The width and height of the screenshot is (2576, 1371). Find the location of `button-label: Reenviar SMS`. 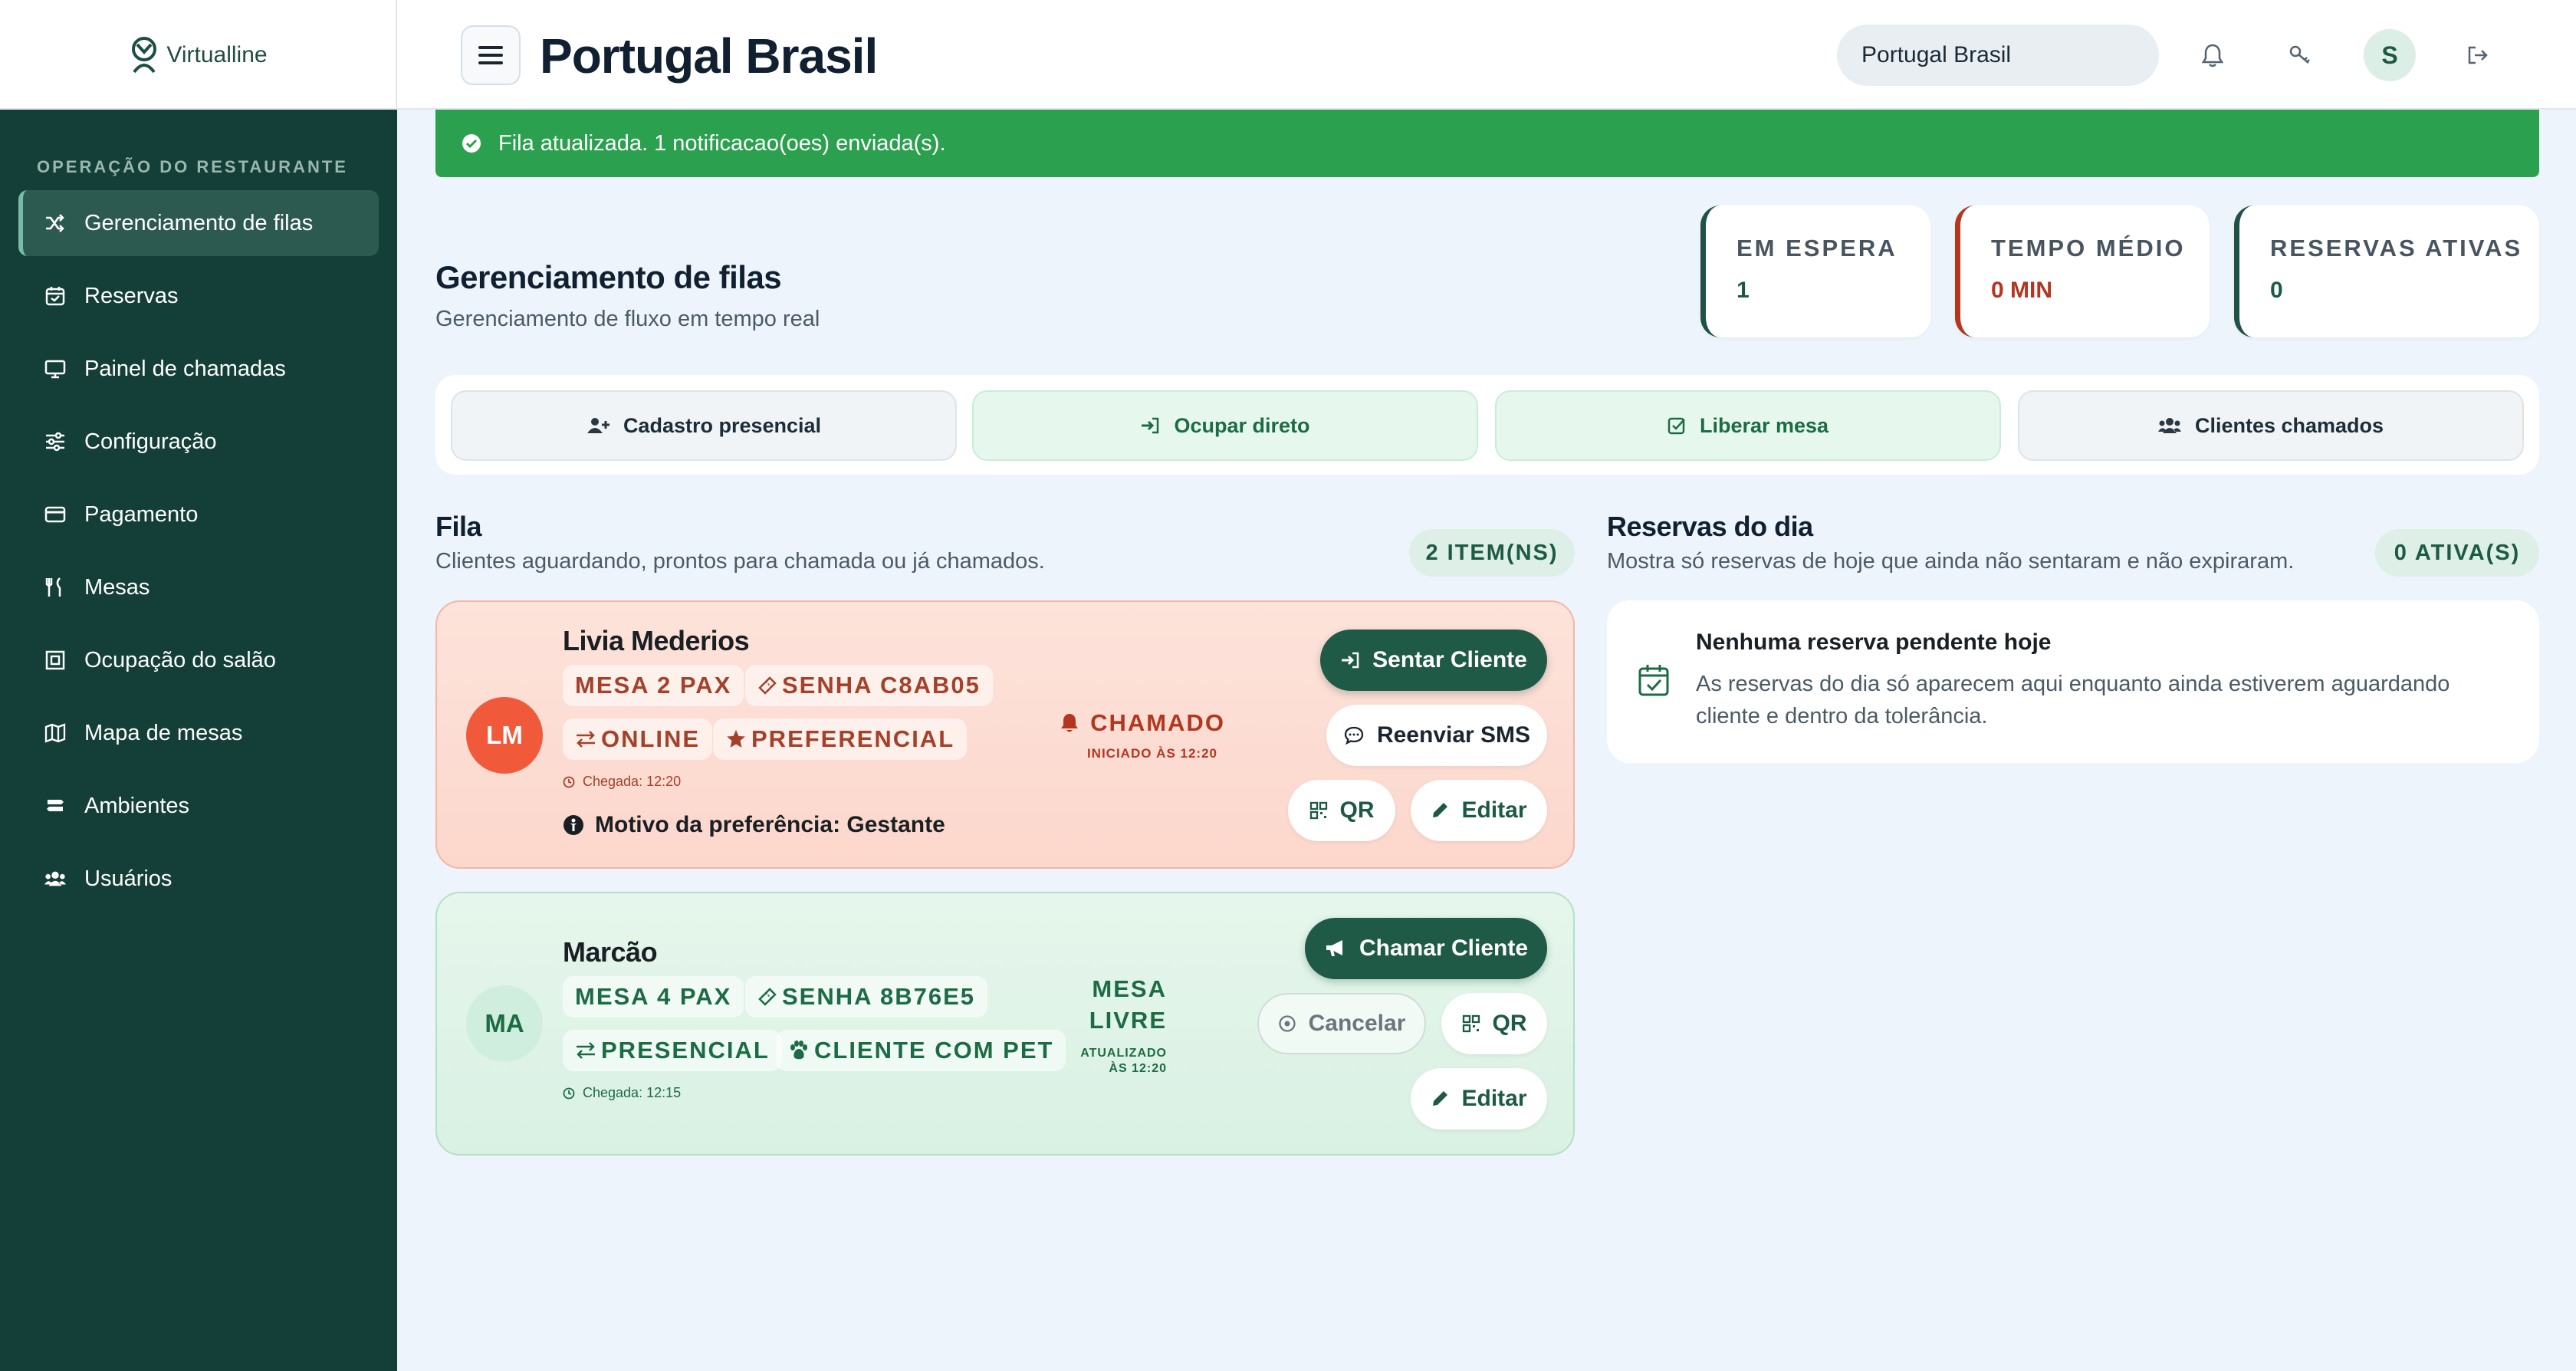

button-label: Reenviar SMS is located at coordinates (1453, 735).